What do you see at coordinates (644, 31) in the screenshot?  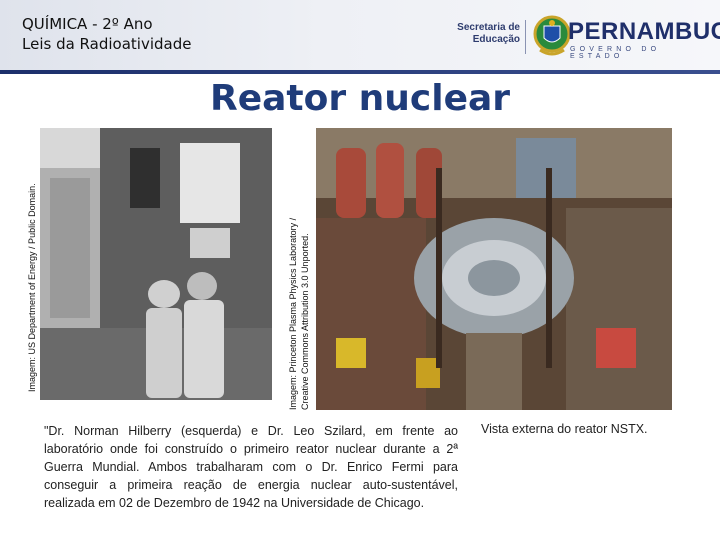 I see `state-name: PERNAMBUCO` at bounding box center [644, 31].